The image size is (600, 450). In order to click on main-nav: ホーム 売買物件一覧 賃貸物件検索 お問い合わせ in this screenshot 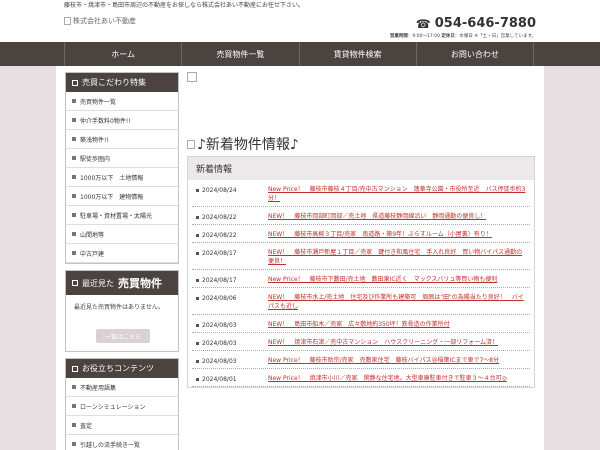, I will do `click(299, 54)`.